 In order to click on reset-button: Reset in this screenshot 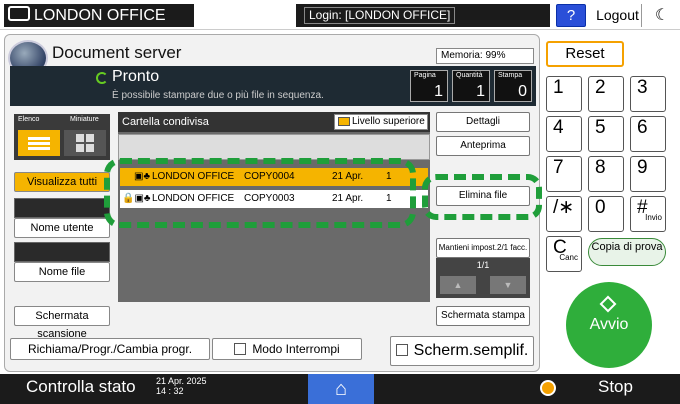, I will do `click(585, 54)`.